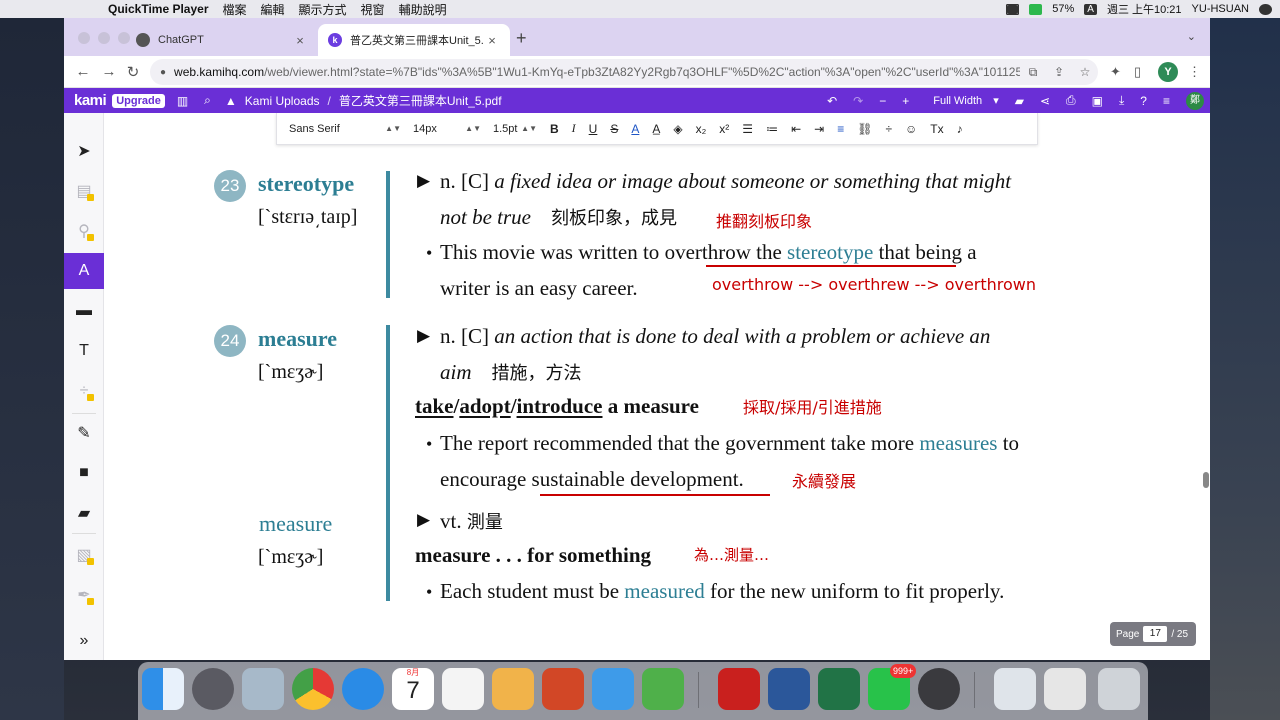 This screenshot has height=720, width=1280. What do you see at coordinates (1033, 72) in the screenshot?
I see `open-in-app-icon: ⧉` at bounding box center [1033, 72].